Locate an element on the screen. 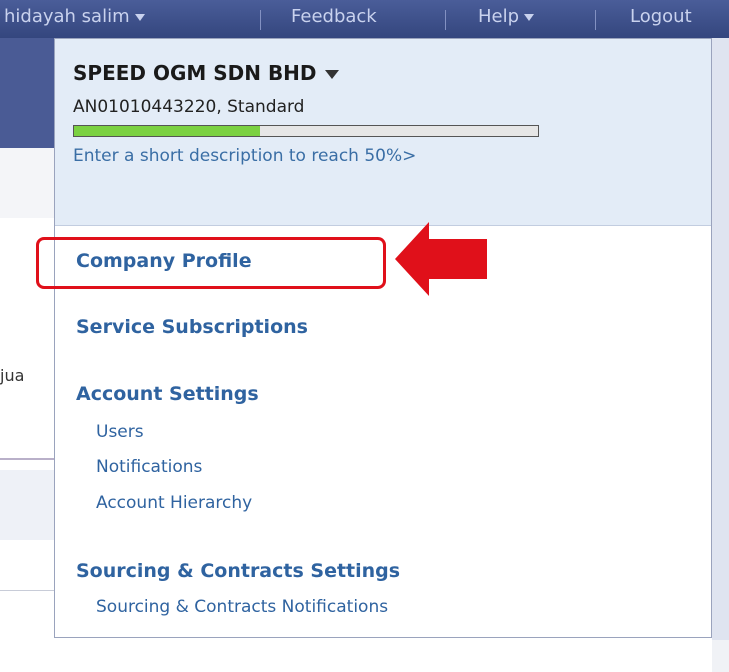  user-name: hidayah salim is located at coordinates (67, 16).